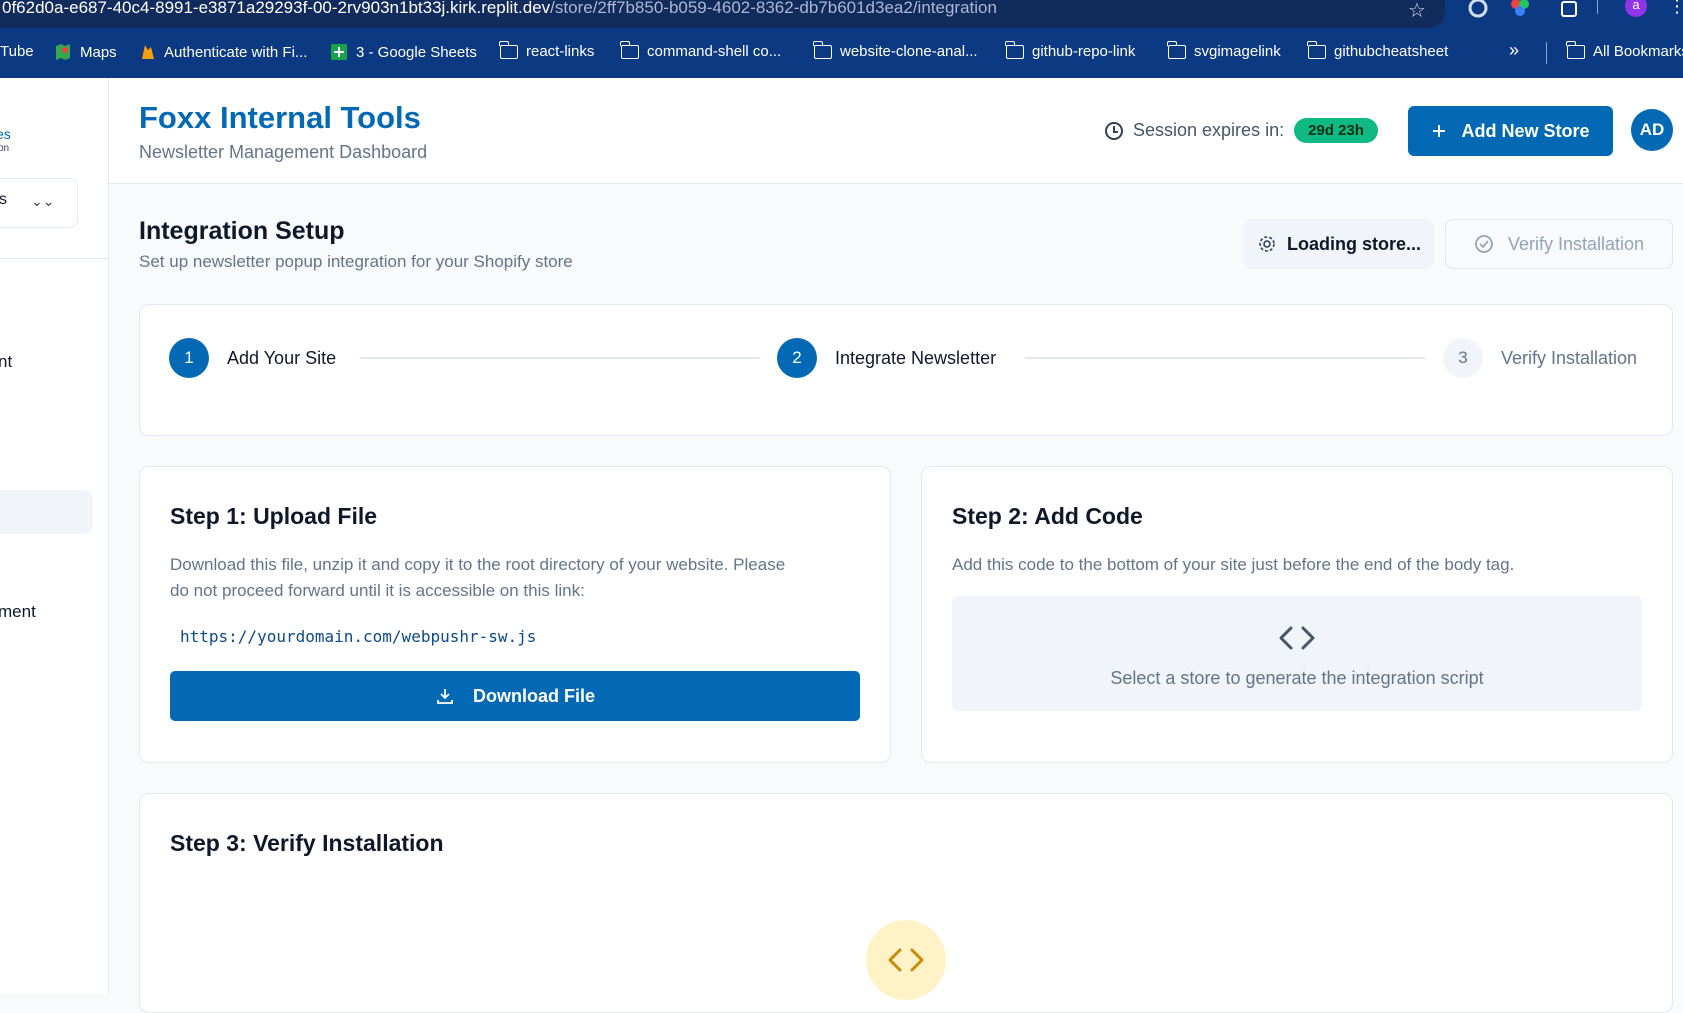 This screenshot has height=1013, width=1683. What do you see at coordinates (416, 52) in the screenshot?
I see `bookmark-label: 3 - Google Sheets` at bounding box center [416, 52].